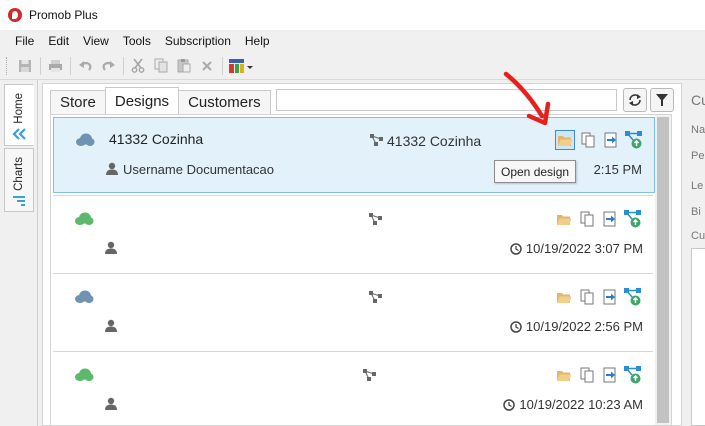  What do you see at coordinates (352, 66) in the screenshot?
I see `toolbar` at bounding box center [352, 66].